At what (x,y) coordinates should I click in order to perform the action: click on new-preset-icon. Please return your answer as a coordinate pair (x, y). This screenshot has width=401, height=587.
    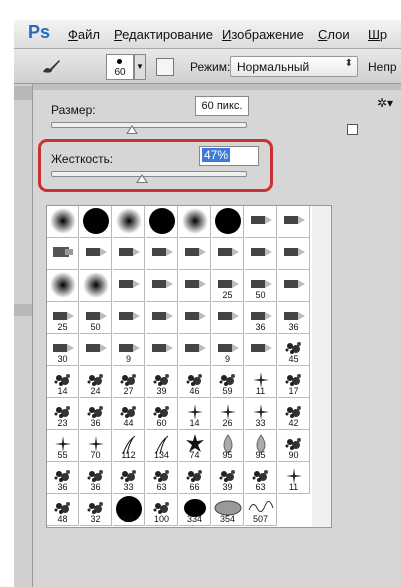
    Looking at the image, I should click on (352, 129).